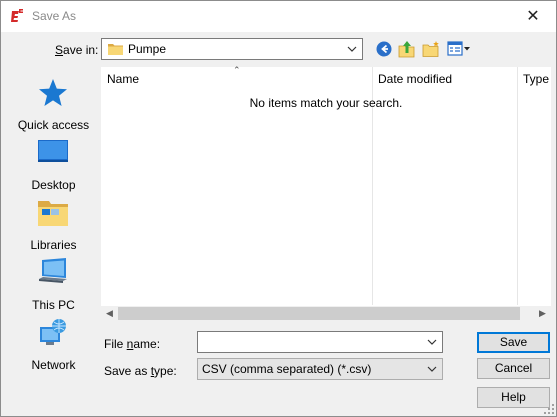 This screenshot has width=557, height=417. Describe the element at coordinates (236, 78) in the screenshot. I see `column-header-name: Name` at that location.